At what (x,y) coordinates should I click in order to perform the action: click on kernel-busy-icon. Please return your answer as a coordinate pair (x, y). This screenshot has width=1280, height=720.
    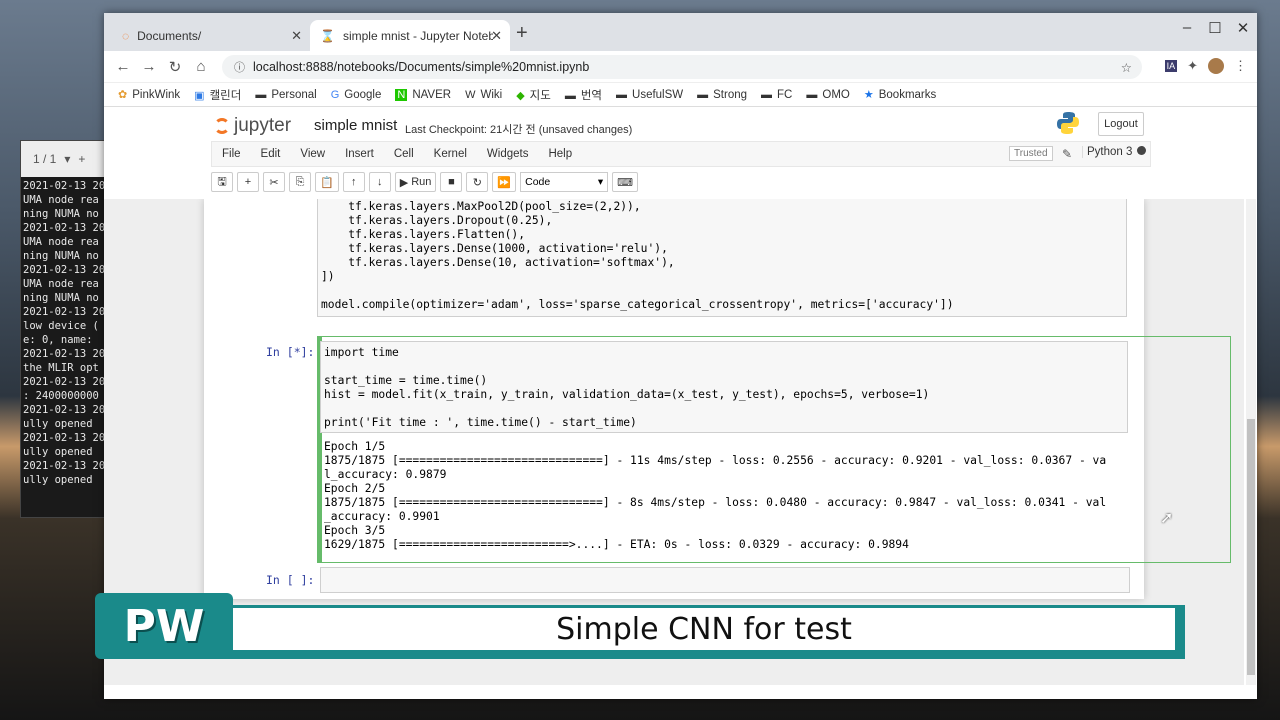
    Looking at the image, I should click on (1142, 150).